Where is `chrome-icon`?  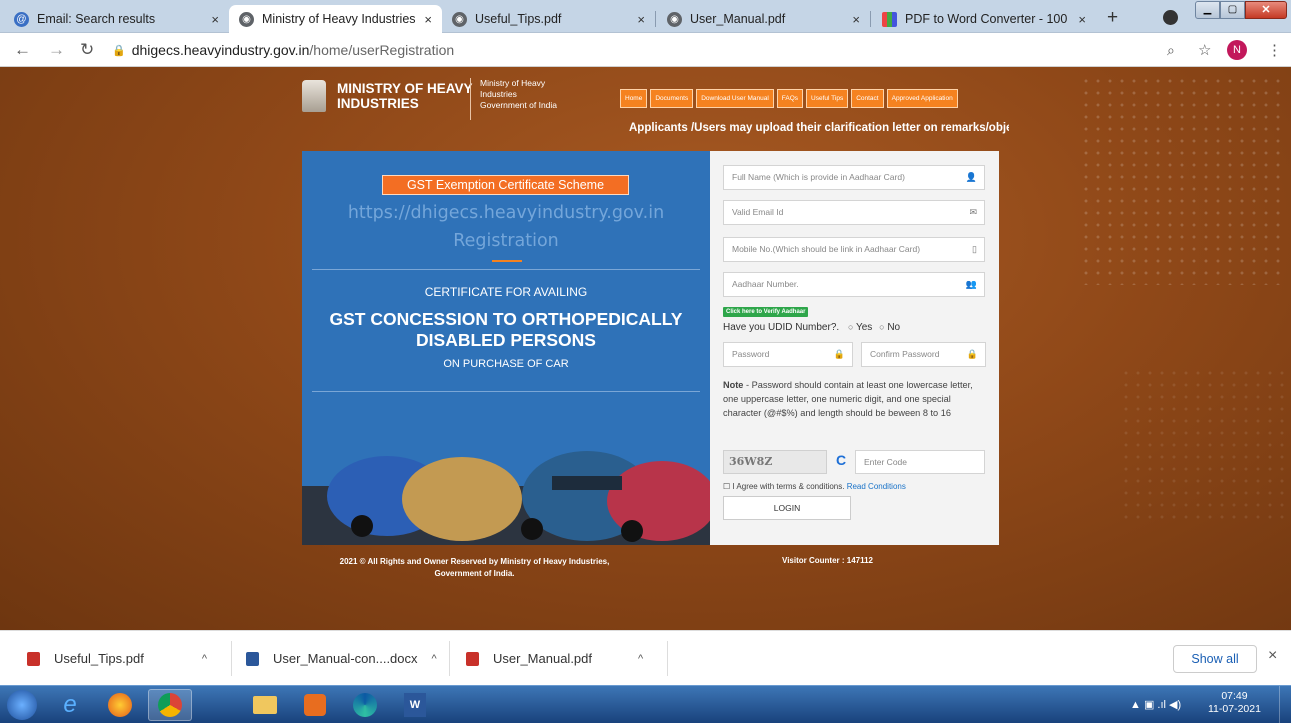 chrome-icon is located at coordinates (170, 705).